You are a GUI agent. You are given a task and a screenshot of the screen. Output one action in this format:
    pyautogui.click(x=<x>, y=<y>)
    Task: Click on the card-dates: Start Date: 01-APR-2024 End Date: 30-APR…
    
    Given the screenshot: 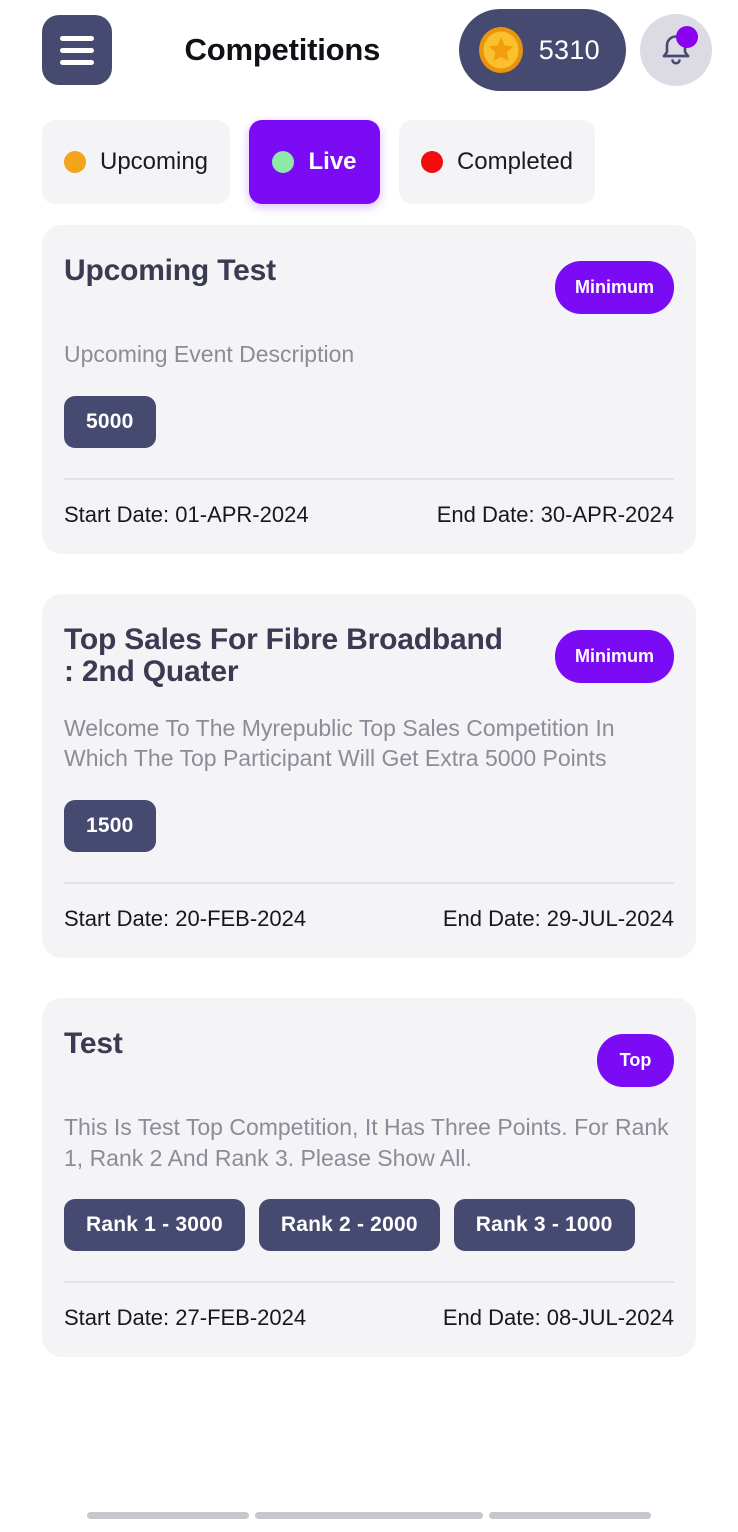 What is the action you would take?
    pyautogui.click(x=369, y=515)
    